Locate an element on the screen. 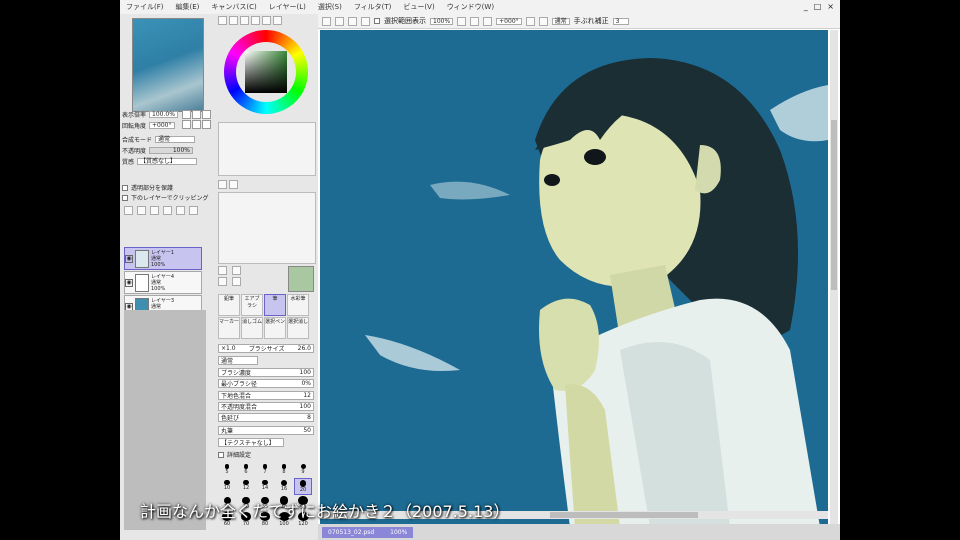  tool-pencil: 鉛筆 is located at coordinates (229, 305).